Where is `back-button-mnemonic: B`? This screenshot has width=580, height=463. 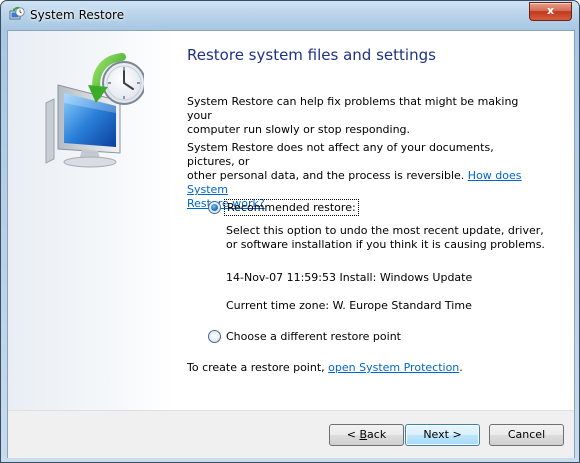 back-button-mnemonic: B is located at coordinates (363, 434).